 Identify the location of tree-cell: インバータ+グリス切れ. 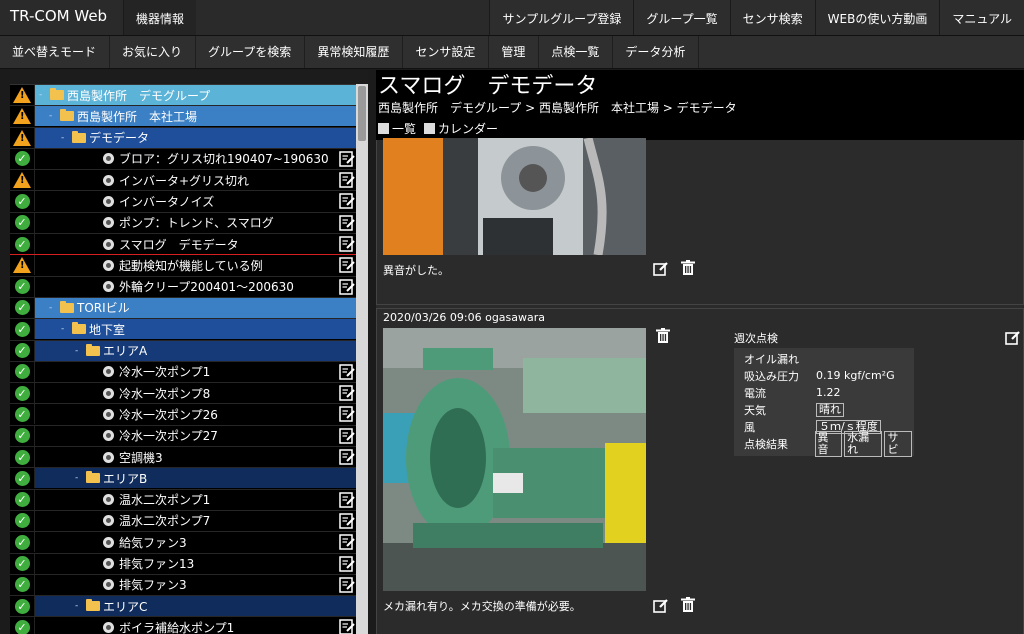
(195, 180).